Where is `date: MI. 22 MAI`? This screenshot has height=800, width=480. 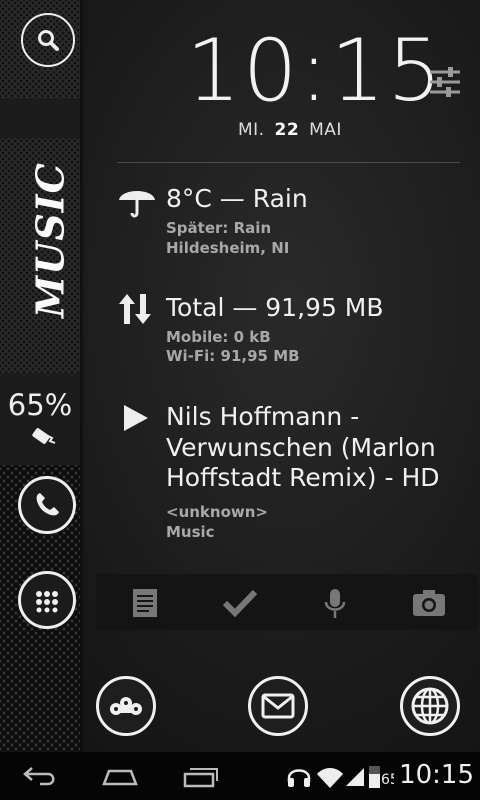
date: MI. 22 MAI is located at coordinates (290, 130).